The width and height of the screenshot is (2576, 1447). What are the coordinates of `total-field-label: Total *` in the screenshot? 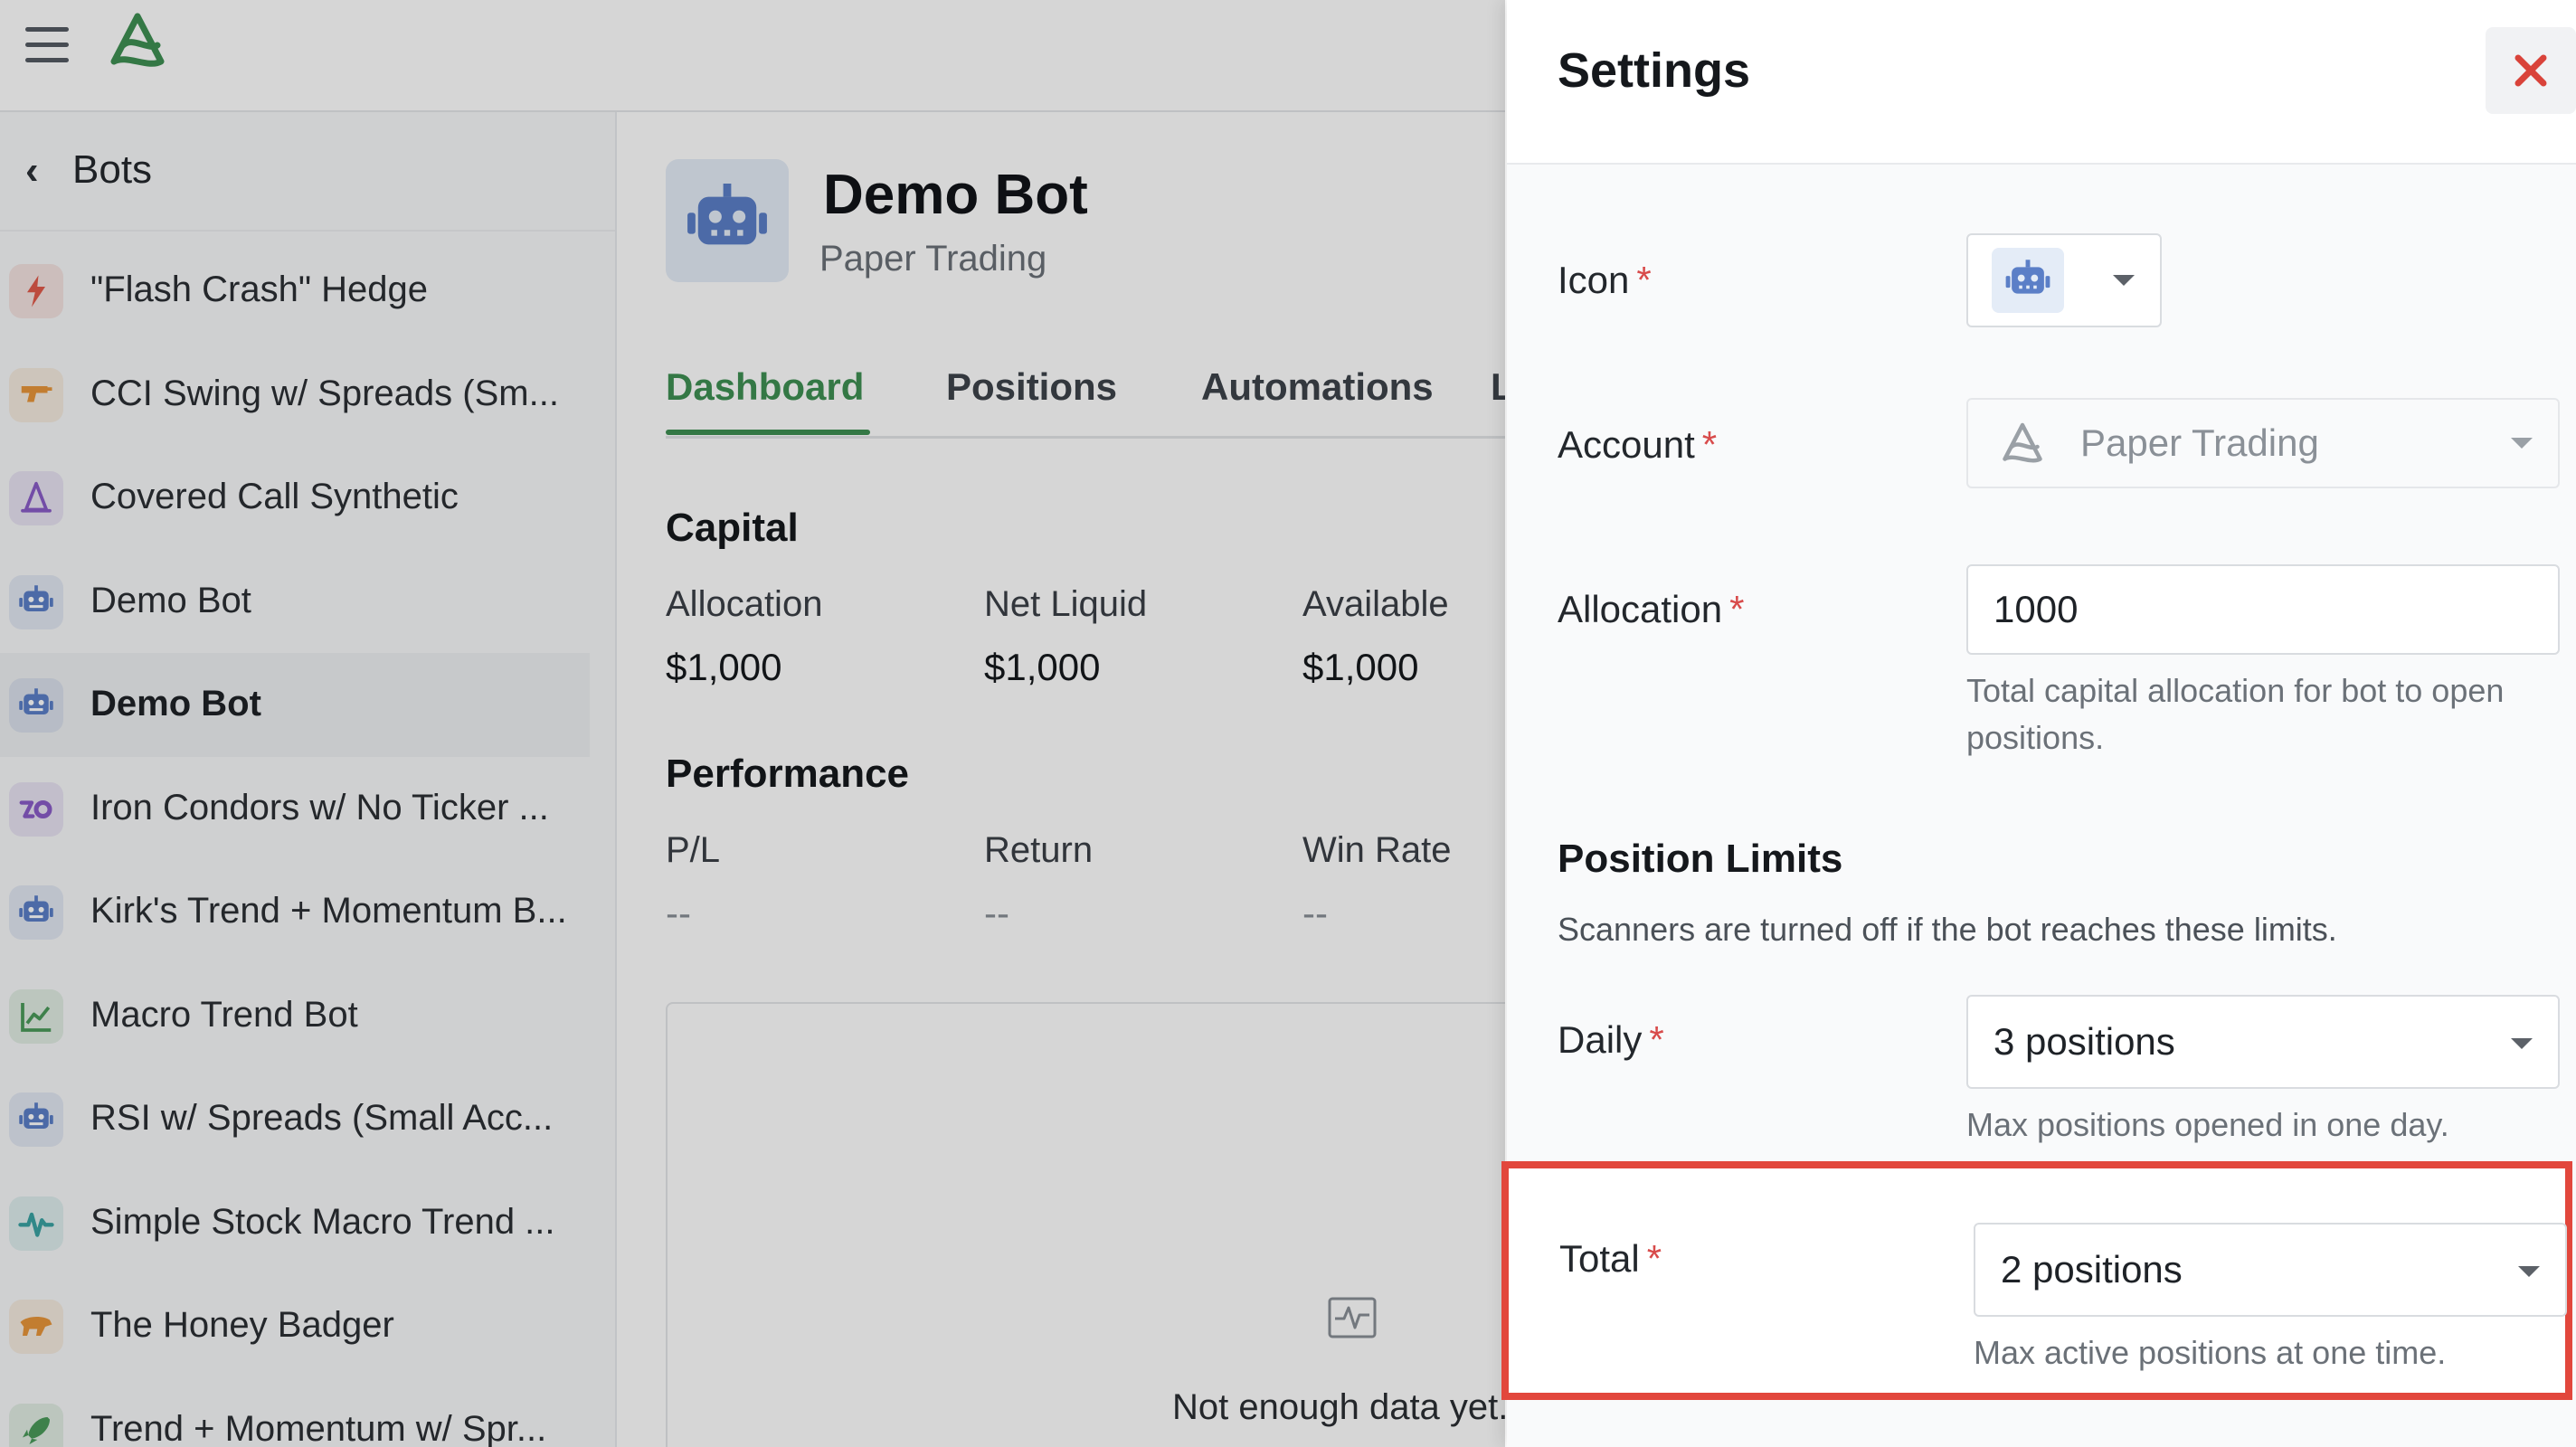 It's located at (1611, 1259).